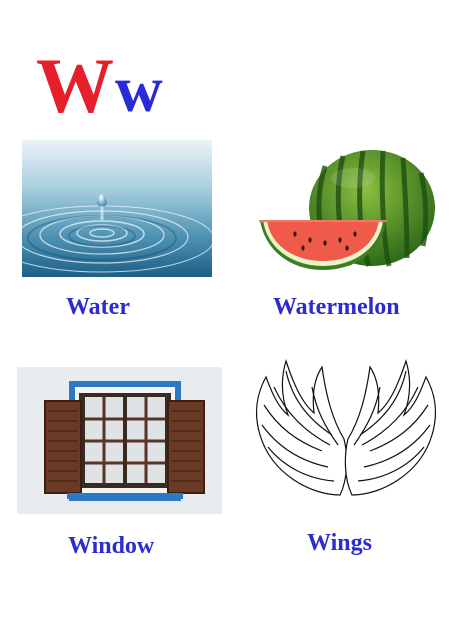  What do you see at coordinates (346, 437) in the screenshot?
I see `wings-image` at bounding box center [346, 437].